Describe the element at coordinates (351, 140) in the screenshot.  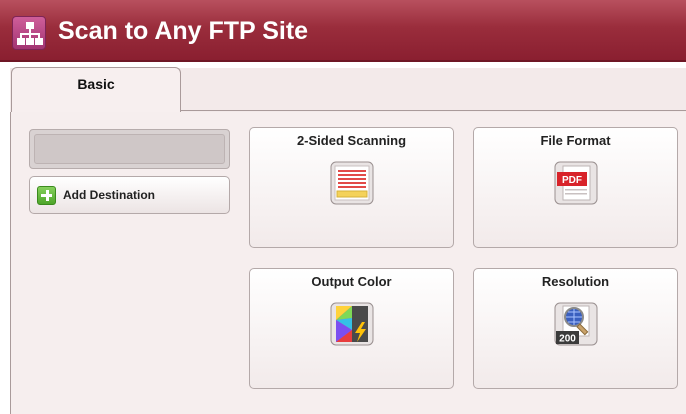
I see `two-sided-scanning-label: 2-Sided Scanning` at that location.